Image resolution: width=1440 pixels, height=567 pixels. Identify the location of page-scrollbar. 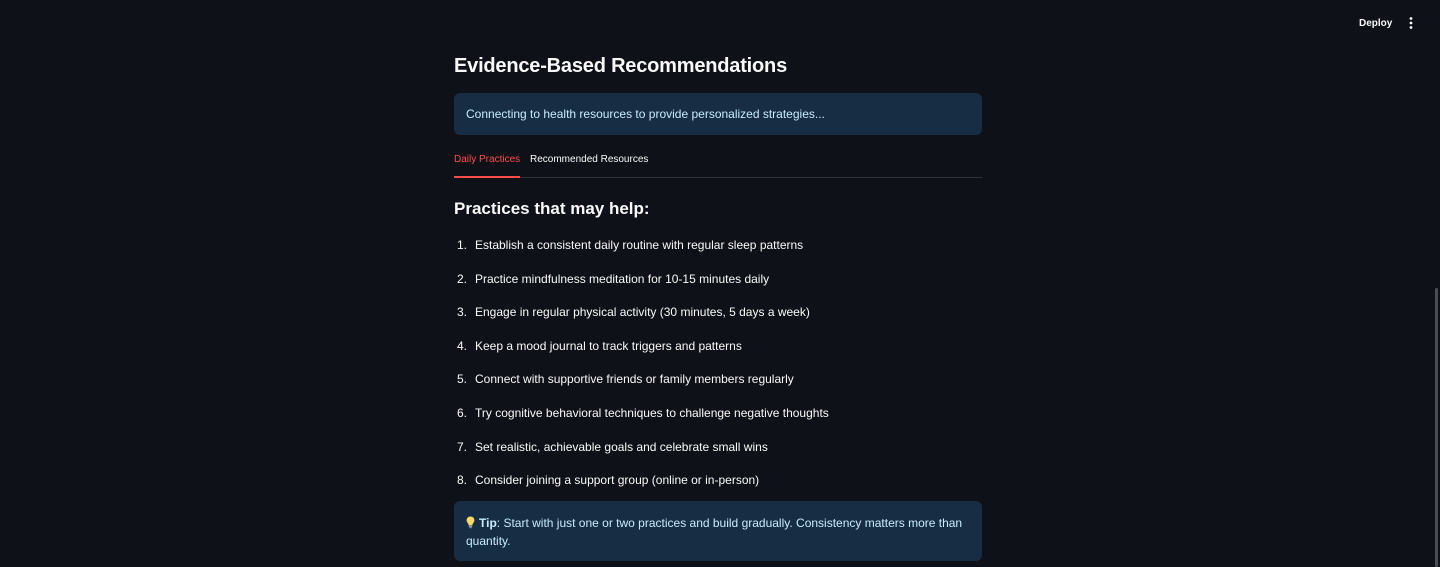
(1436, 427).